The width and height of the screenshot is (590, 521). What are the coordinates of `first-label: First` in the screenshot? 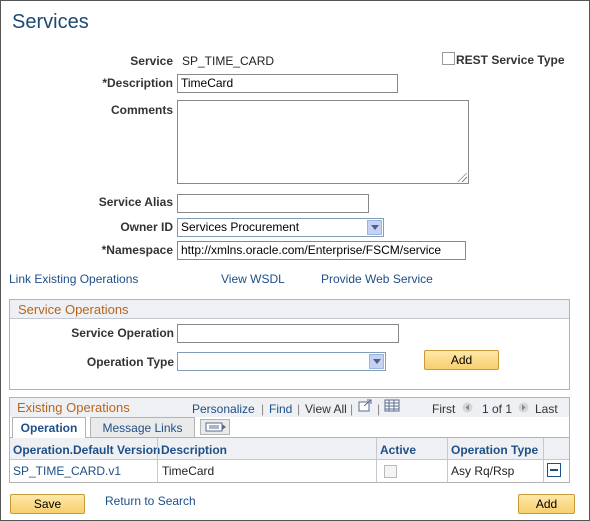 It's located at (444, 409).